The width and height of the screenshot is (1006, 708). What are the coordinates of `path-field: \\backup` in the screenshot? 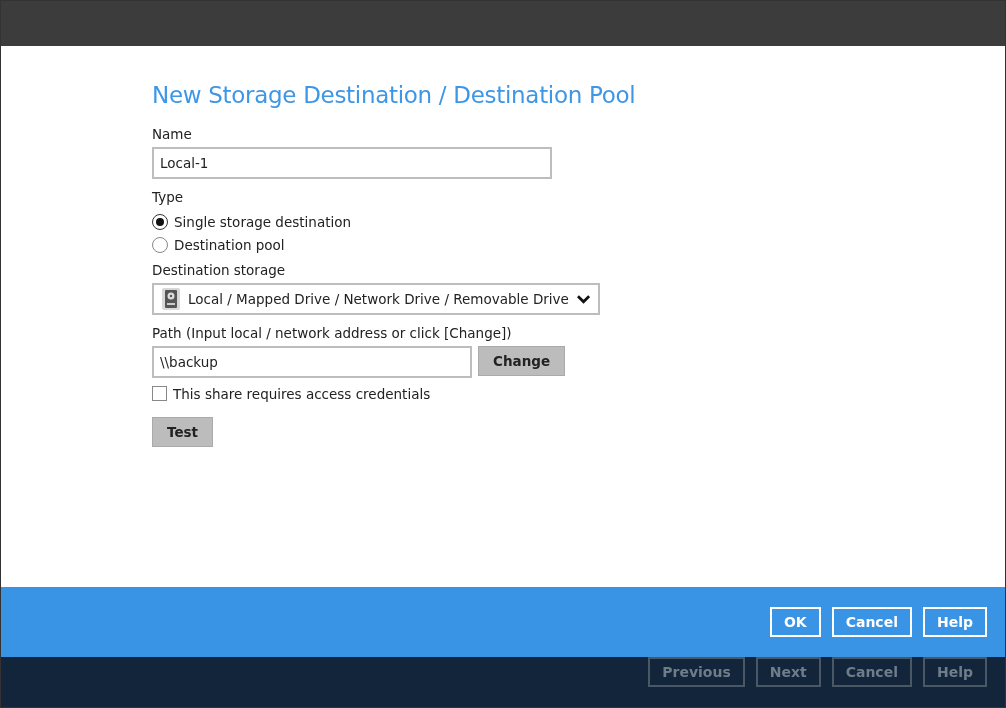 It's located at (312, 362).